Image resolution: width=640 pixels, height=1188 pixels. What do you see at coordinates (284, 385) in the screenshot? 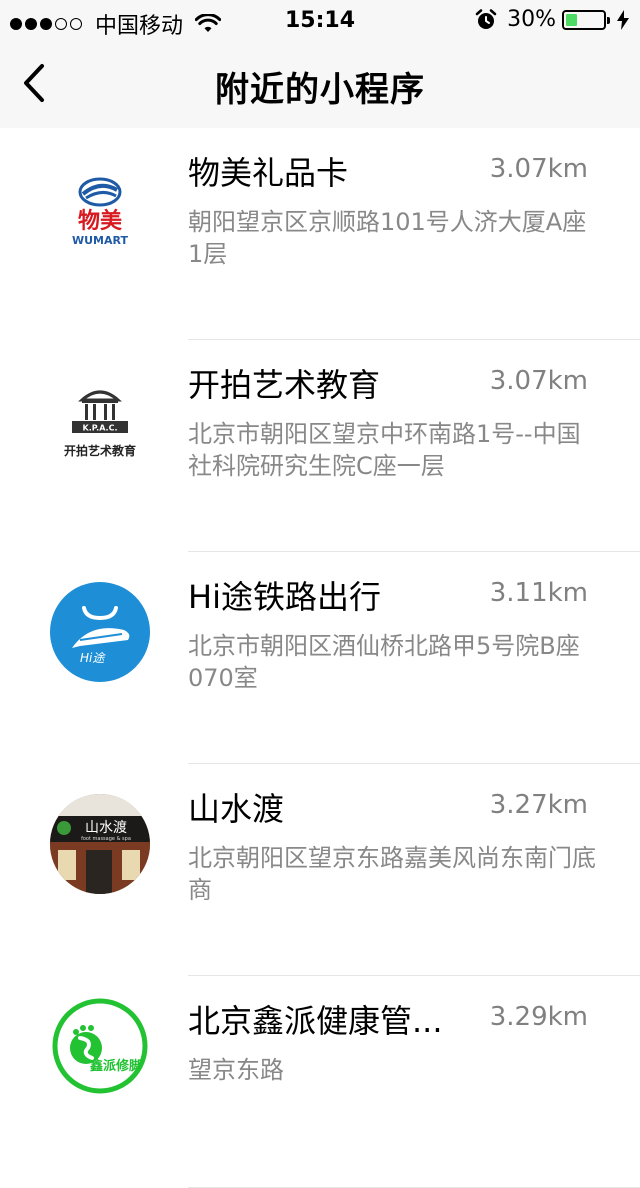
I see `item-name: 开拍艺术教育` at bounding box center [284, 385].